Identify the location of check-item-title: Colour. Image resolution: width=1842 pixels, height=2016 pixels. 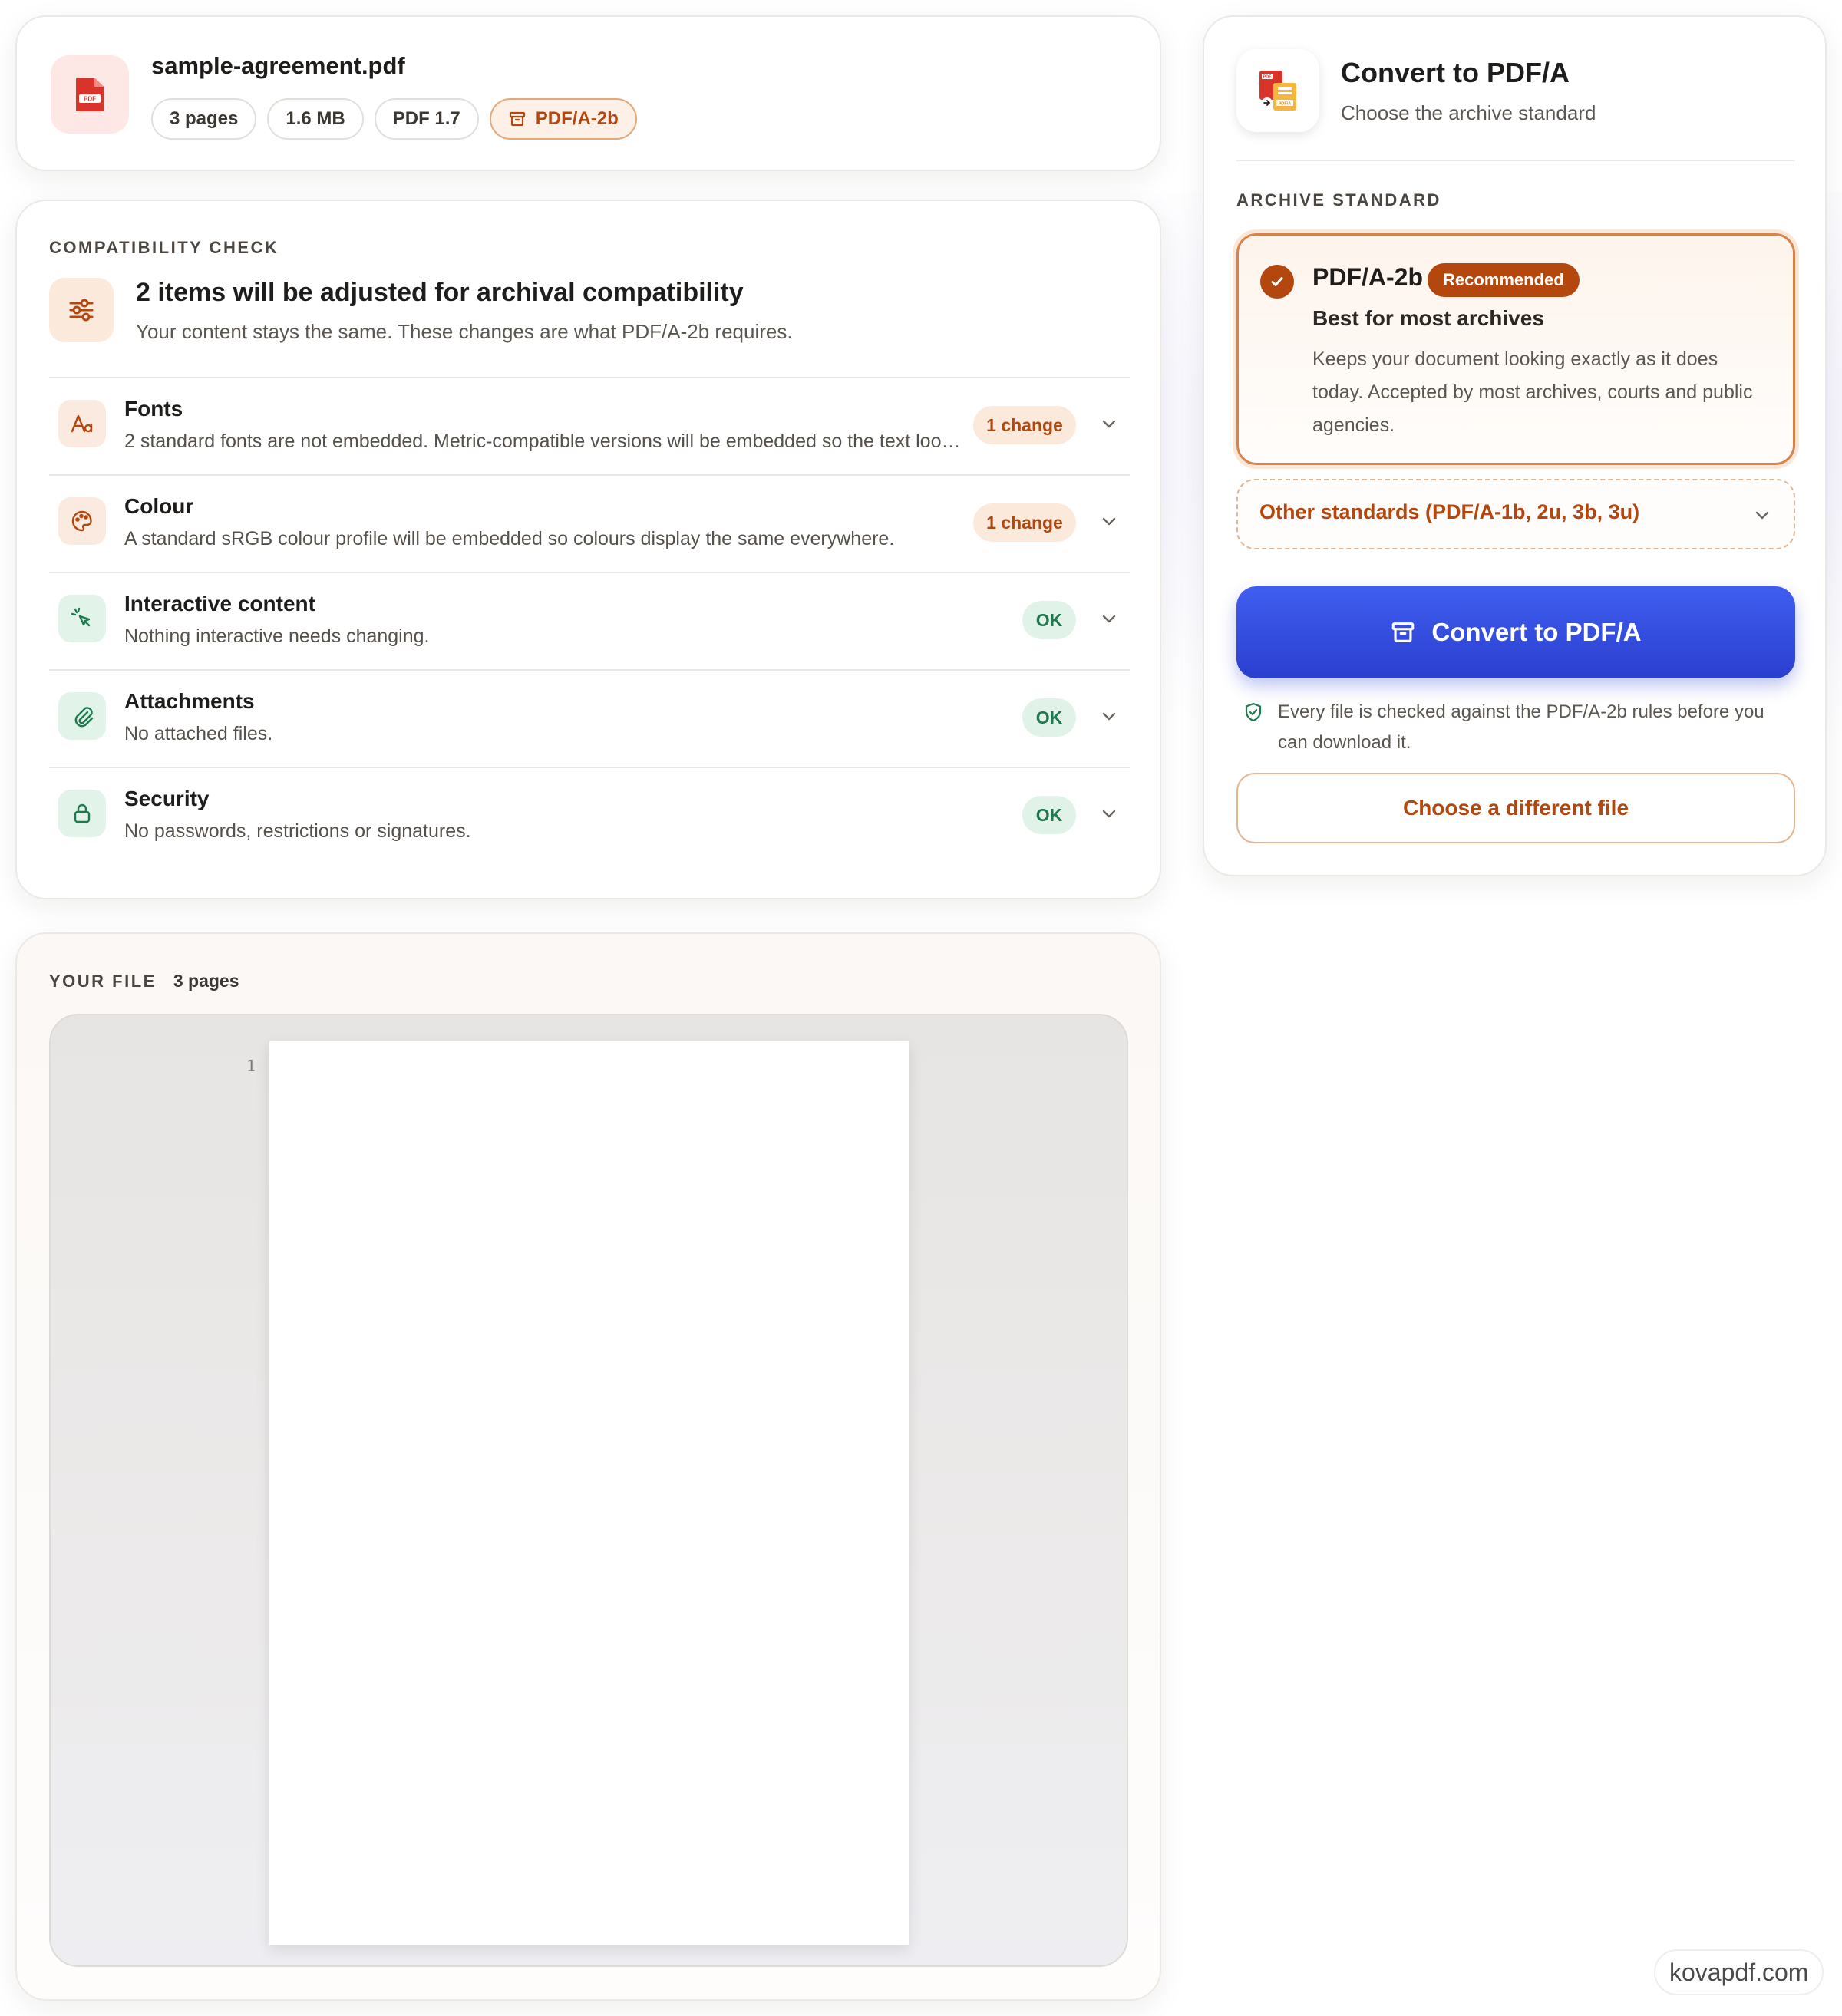
(159, 506).